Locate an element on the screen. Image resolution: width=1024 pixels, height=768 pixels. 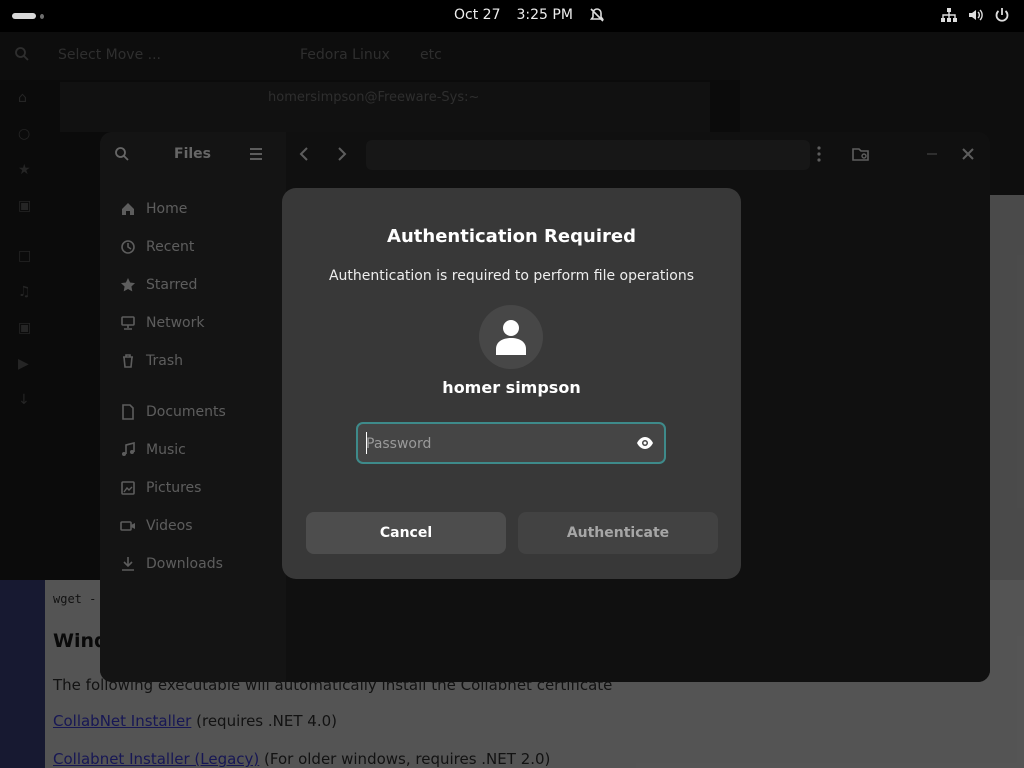
network-wired-icon is located at coordinates (949, 15).